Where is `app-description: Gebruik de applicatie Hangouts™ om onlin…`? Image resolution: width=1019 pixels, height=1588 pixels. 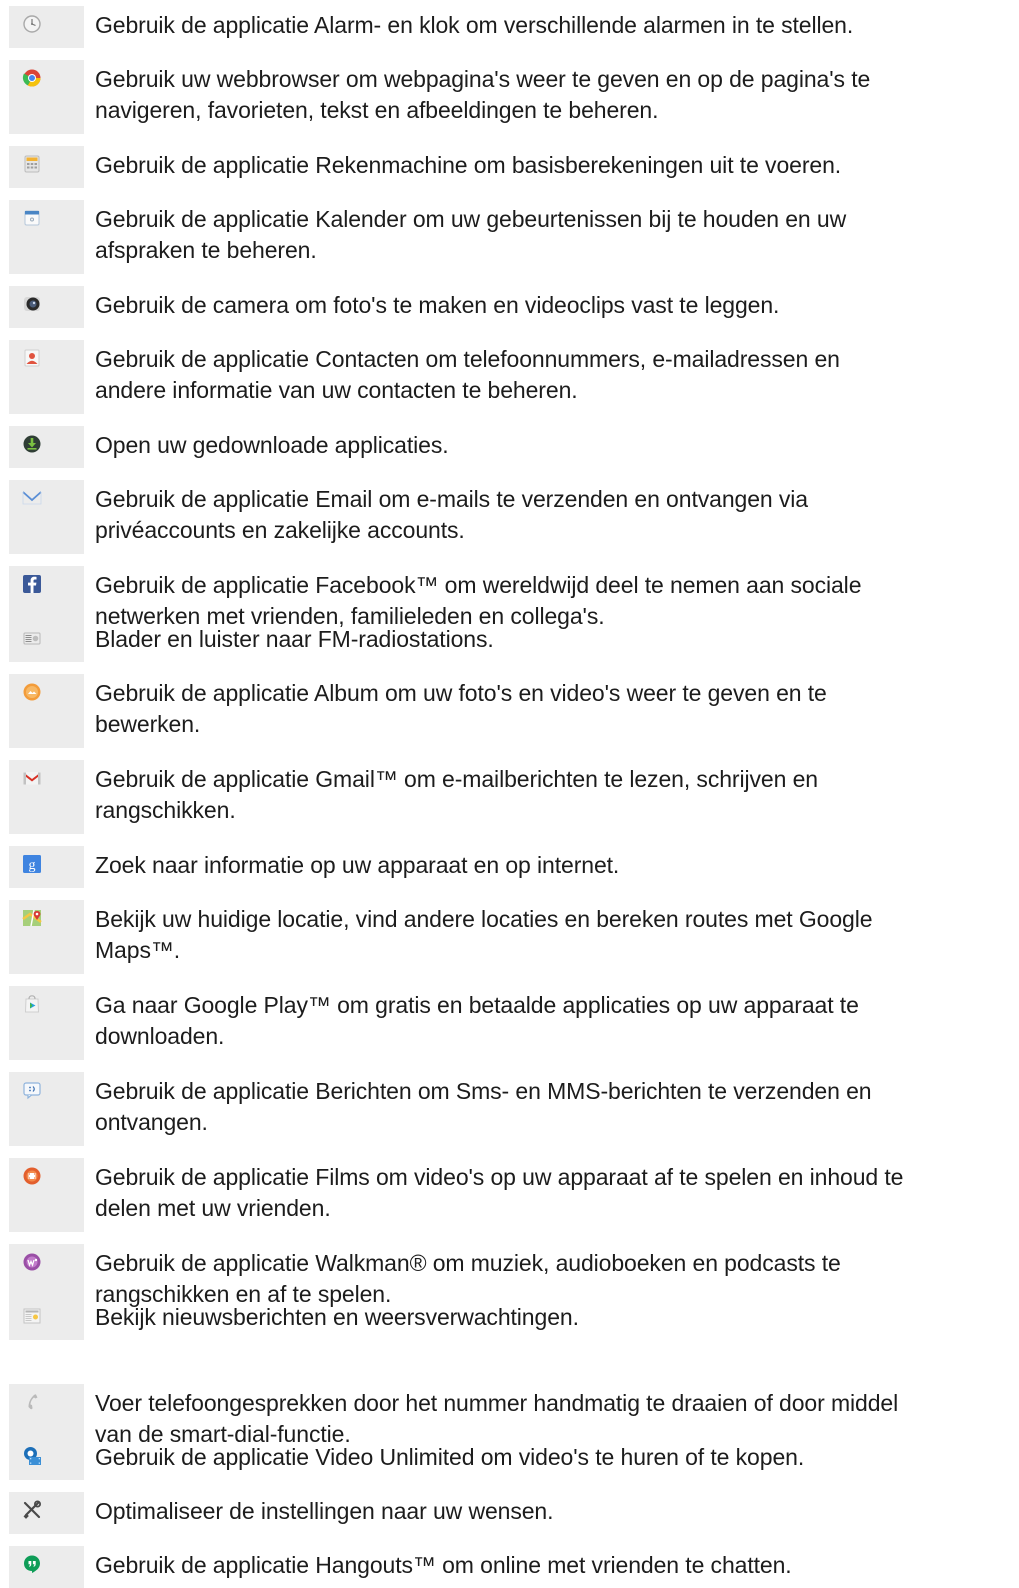 app-description: Gebruik de applicatie Hangouts™ om onlin… is located at coordinates (550, 1565).